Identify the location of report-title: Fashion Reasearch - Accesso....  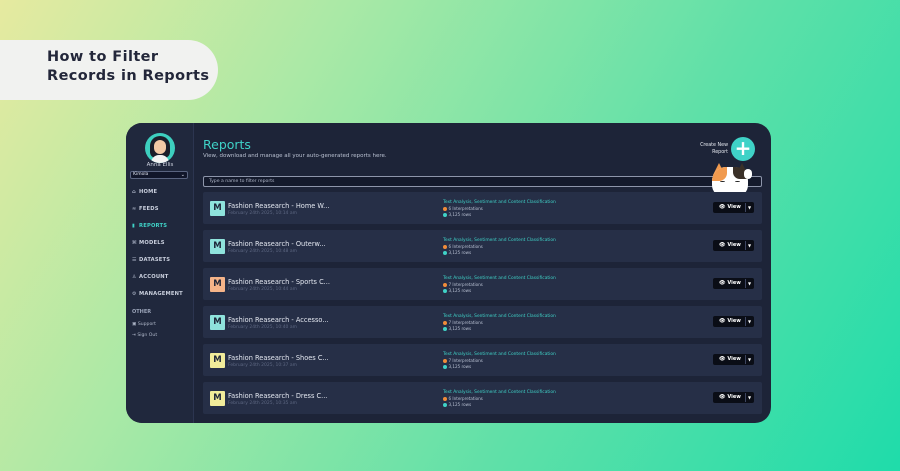
(278, 320).